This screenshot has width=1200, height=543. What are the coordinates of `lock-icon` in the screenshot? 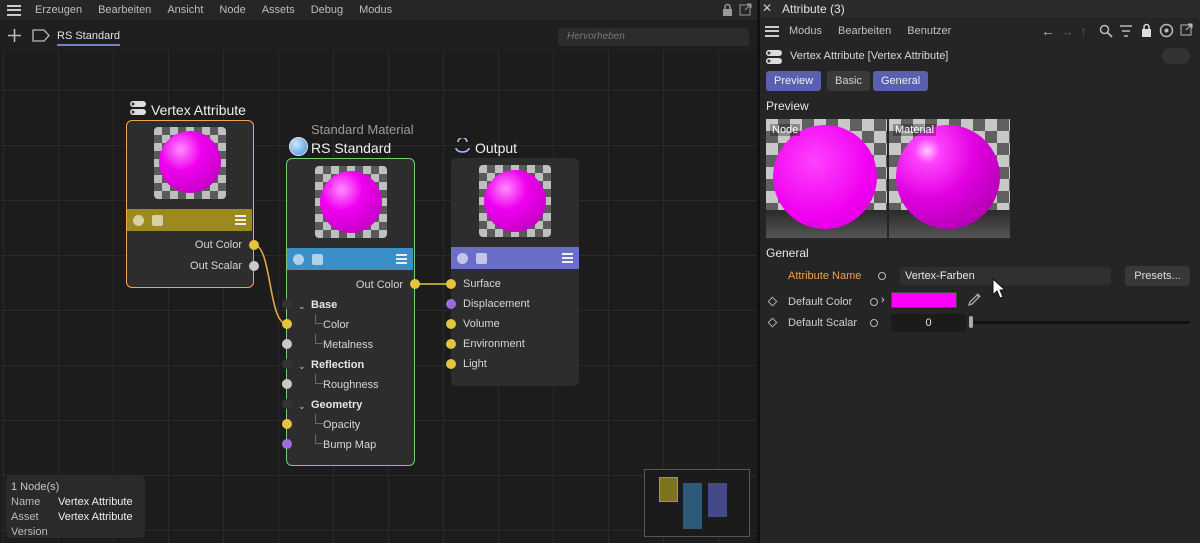 It's located at (1146, 30).